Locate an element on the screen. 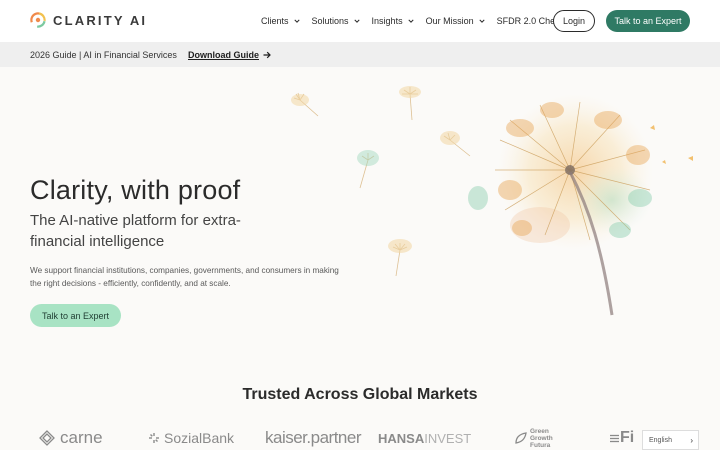 This screenshot has height=450, width=720. fi-lines-icon is located at coordinates (614, 438).